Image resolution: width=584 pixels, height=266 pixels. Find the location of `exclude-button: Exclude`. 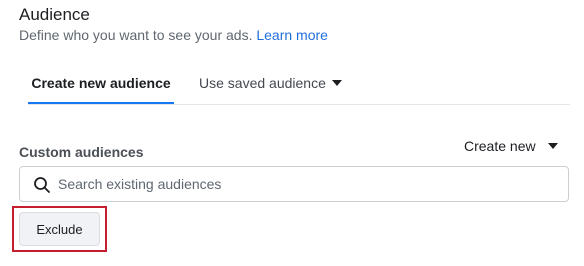

exclude-button: Exclude is located at coordinates (59, 229).